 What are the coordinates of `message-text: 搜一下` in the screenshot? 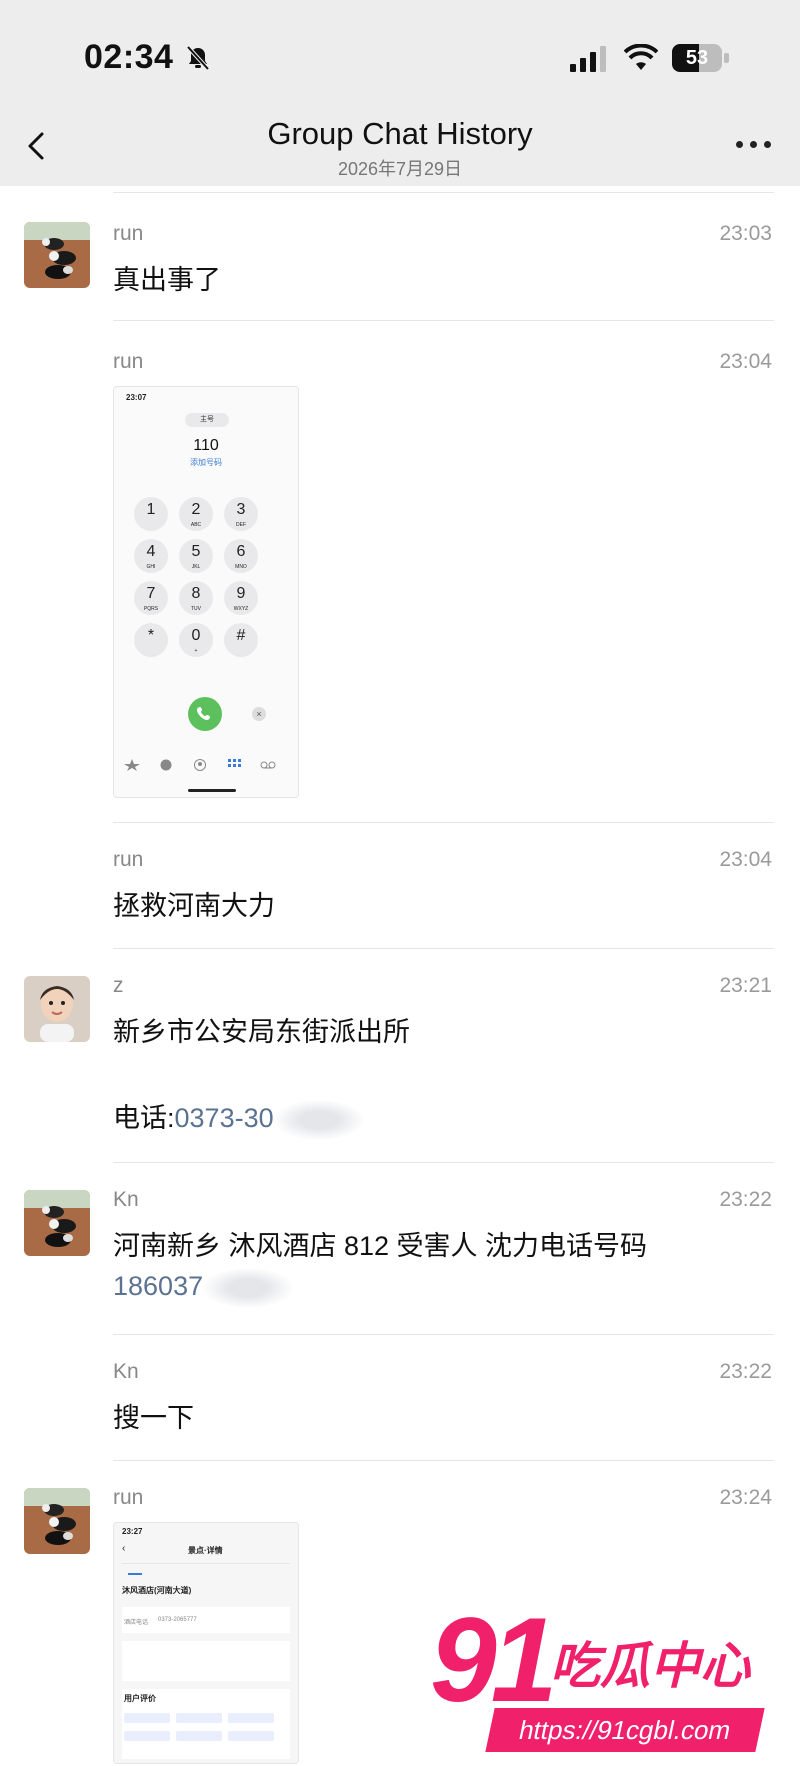 It's located at (153, 1415).